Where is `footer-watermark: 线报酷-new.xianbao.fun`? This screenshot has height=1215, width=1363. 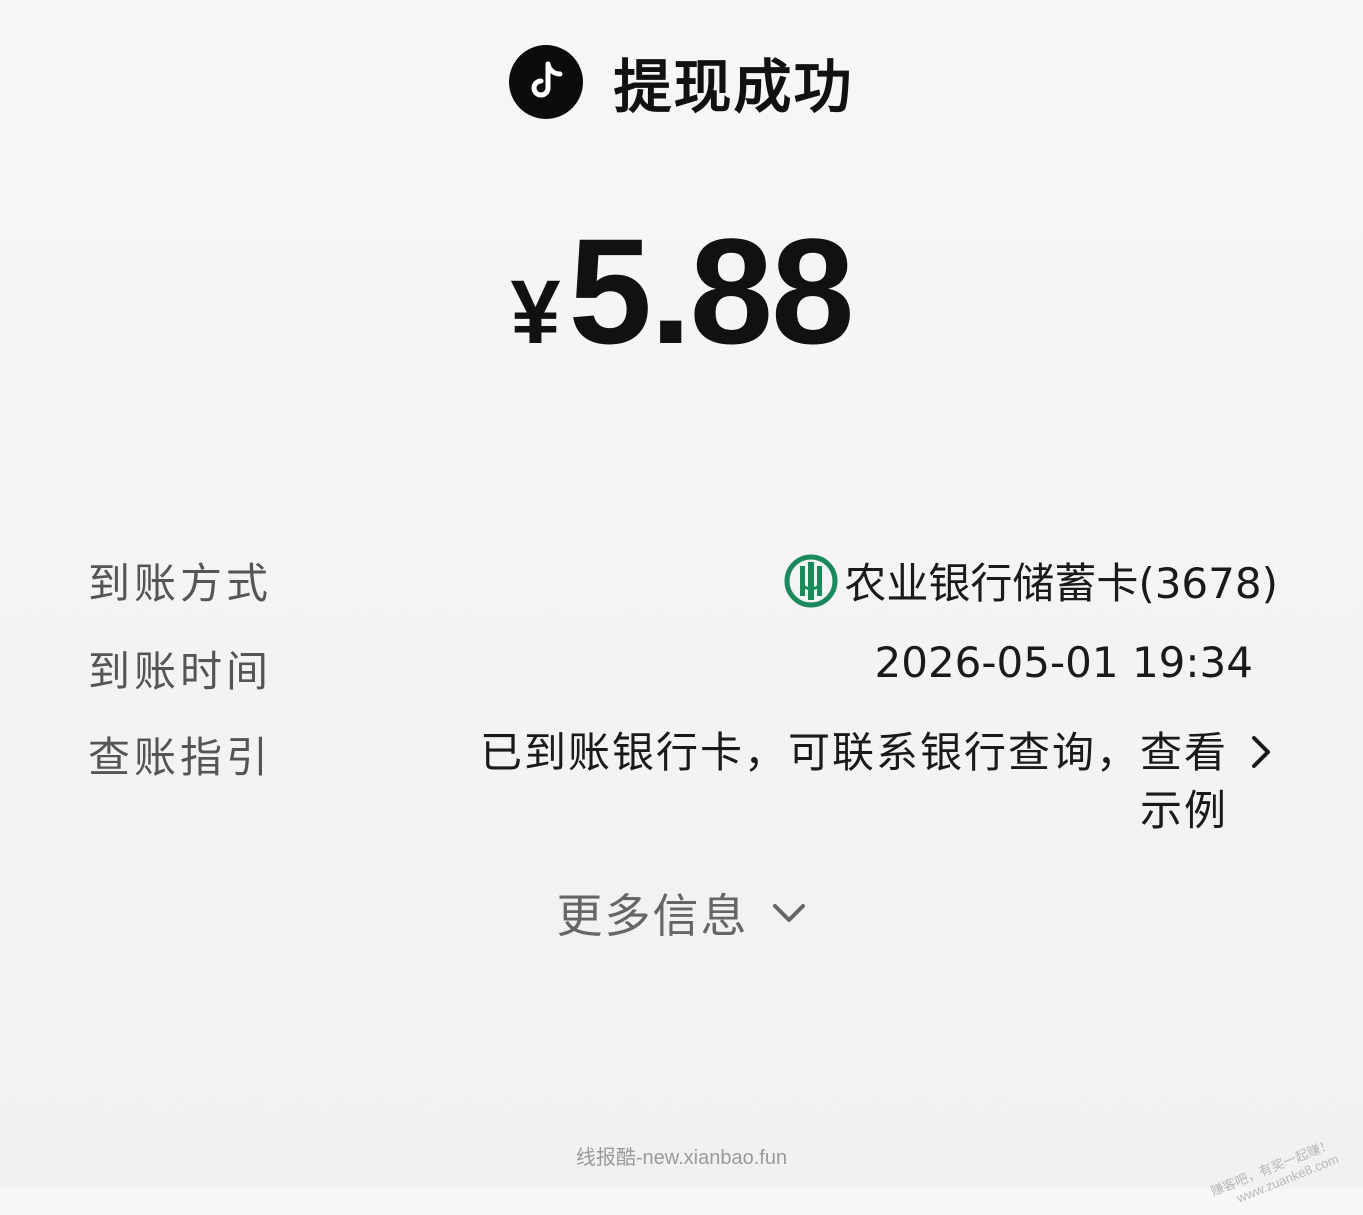
footer-watermark: 线报酷-new.xianbao.fun is located at coordinates (681, 1158).